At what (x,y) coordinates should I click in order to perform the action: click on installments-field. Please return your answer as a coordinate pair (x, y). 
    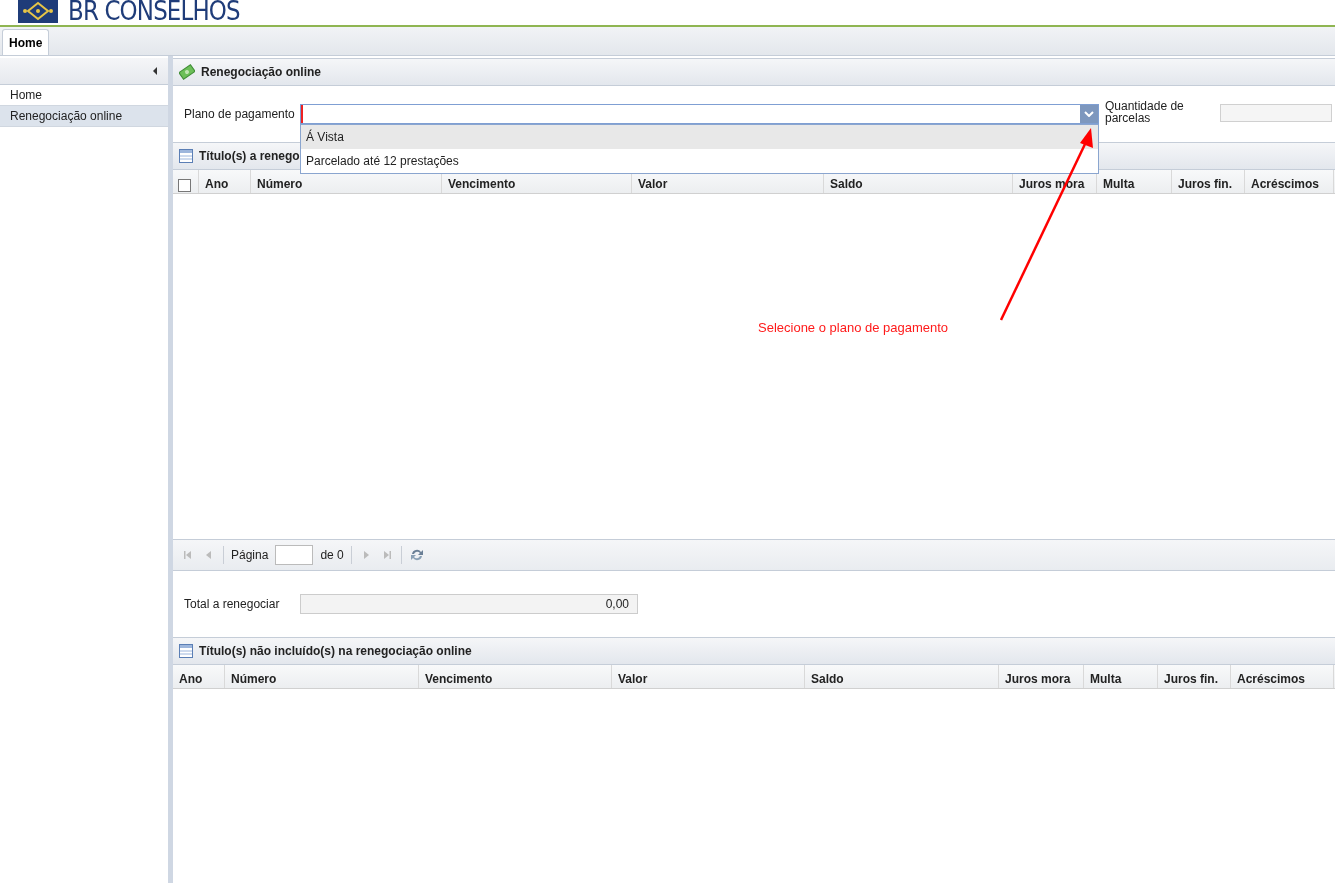
    Looking at the image, I should click on (1276, 113).